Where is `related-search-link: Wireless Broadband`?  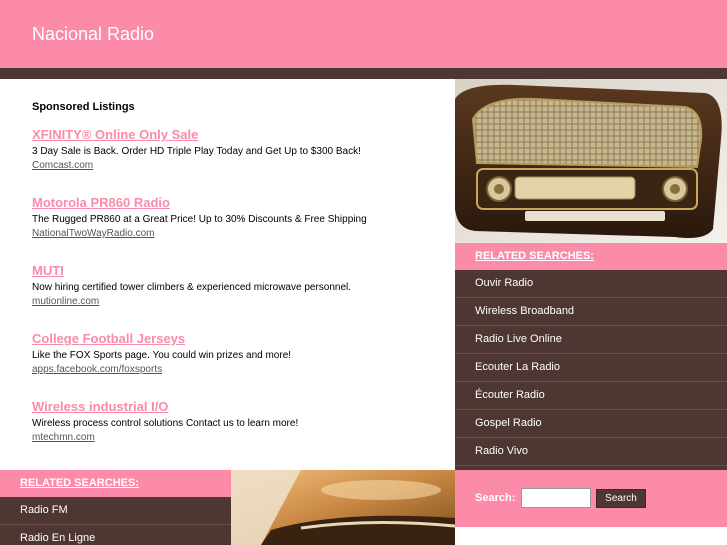
related-search-link: Wireless Broadband is located at coordinates (591, 312).